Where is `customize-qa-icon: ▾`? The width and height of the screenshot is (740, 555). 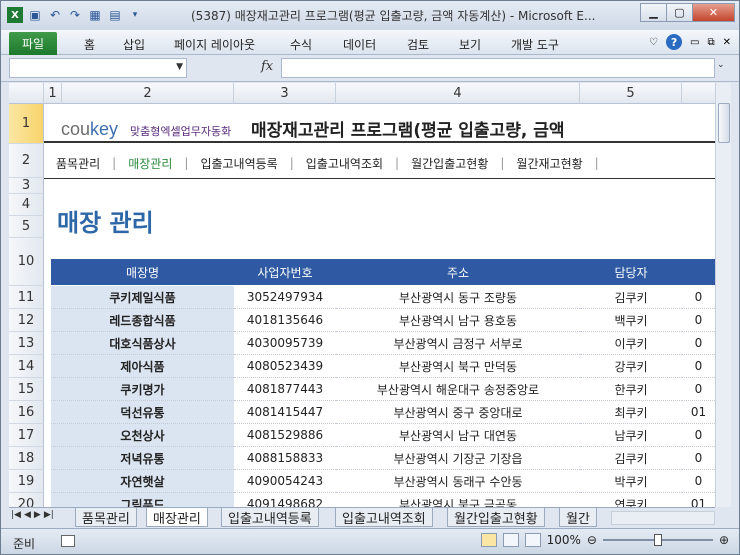 customize-qa-icon: ▾ is located at coordinates (135, 15).